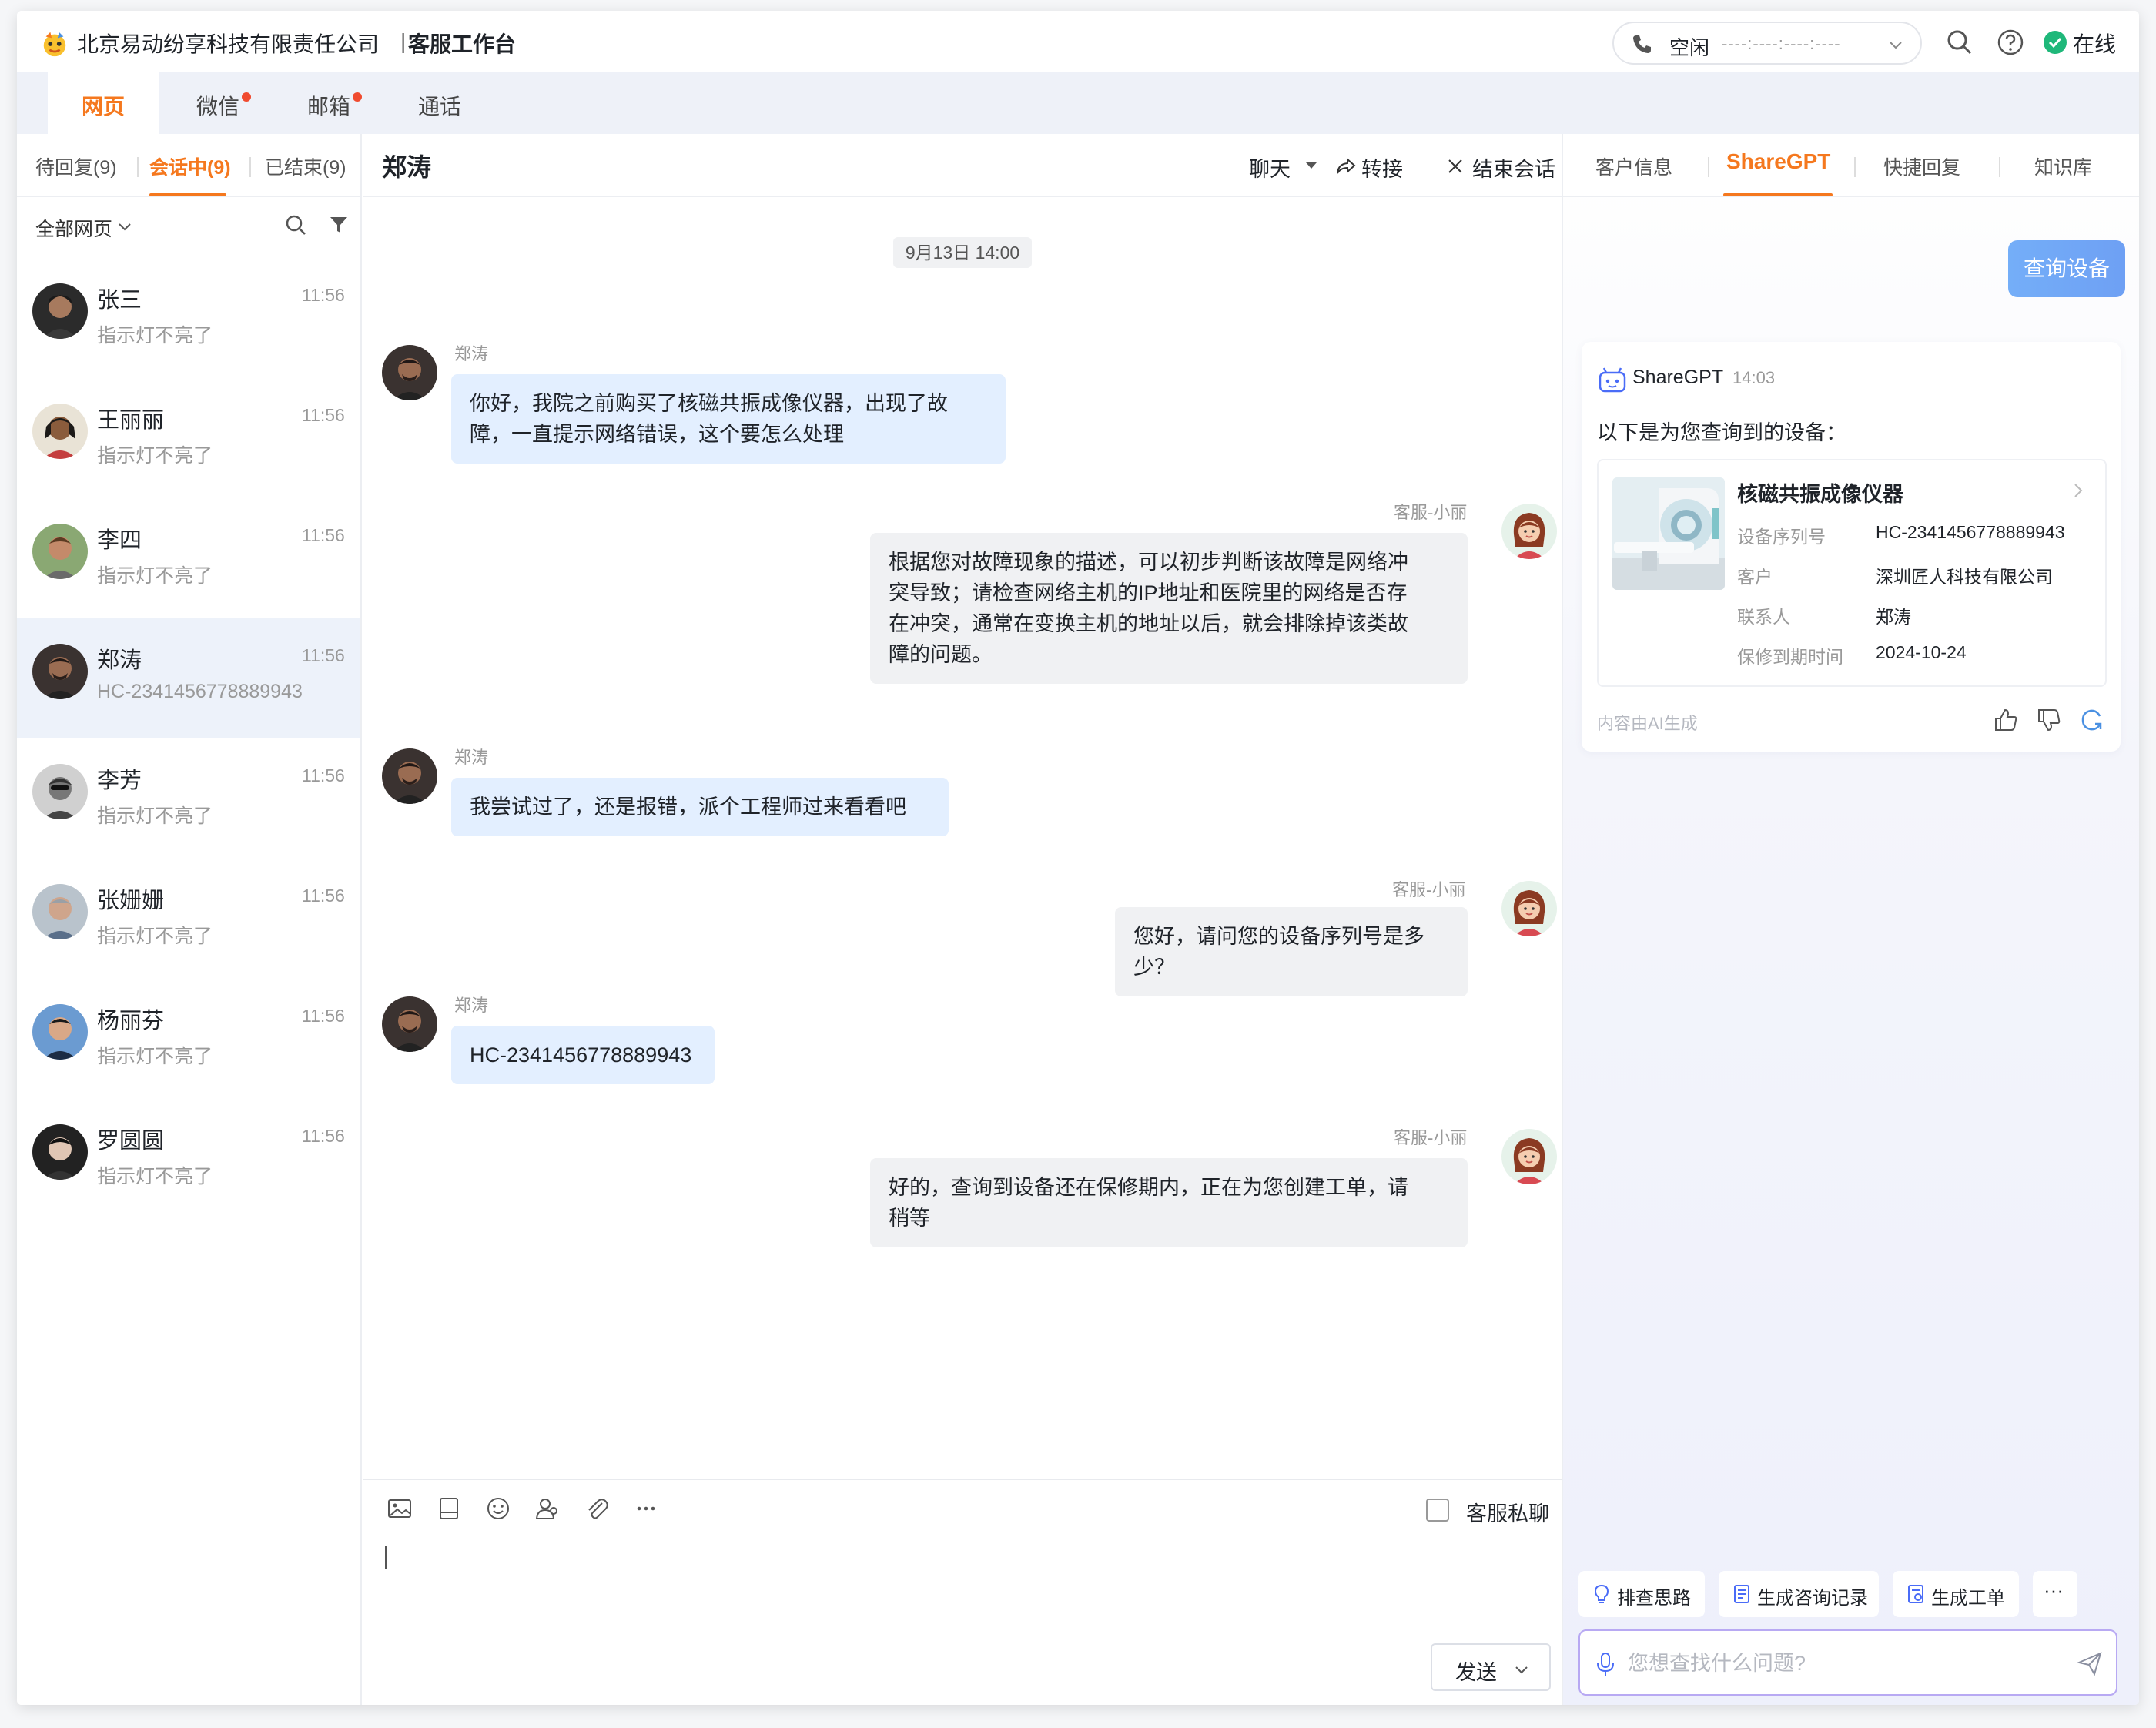 This screenshot has width=2156, height=1728. What do you see at coordinates (131, 1021) in the screenshot?
I see `contact-name: 杨丽芬` at bounding box center [131, 1021].